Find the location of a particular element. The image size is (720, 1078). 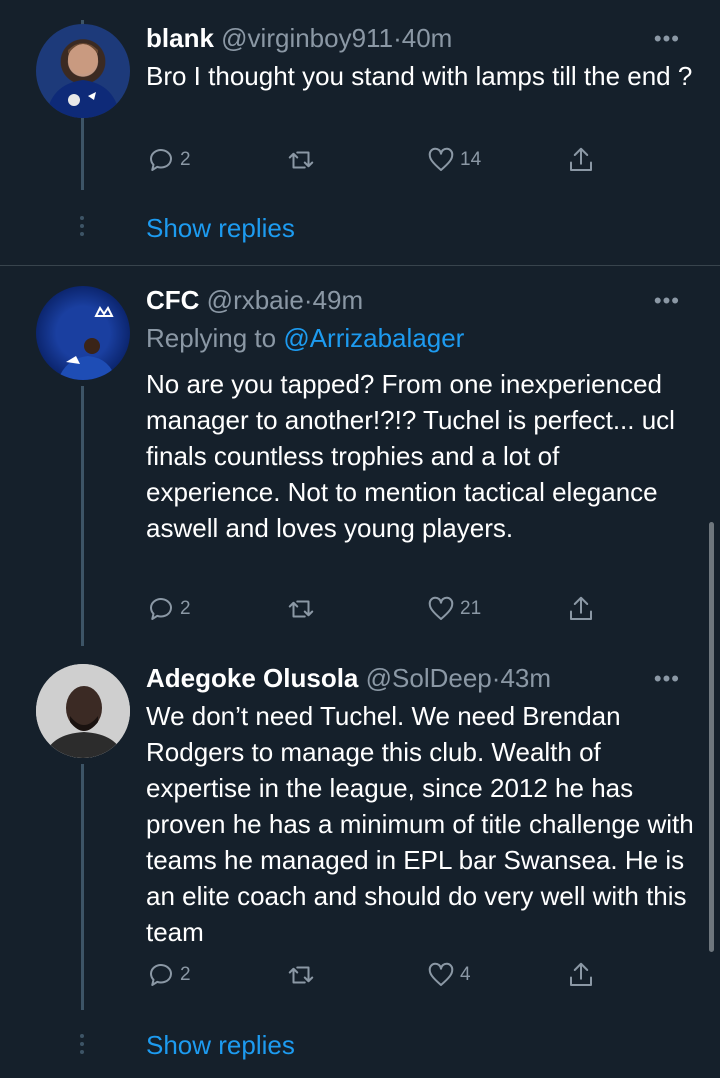

display-name: CFC is located at coordinates (172, 300).